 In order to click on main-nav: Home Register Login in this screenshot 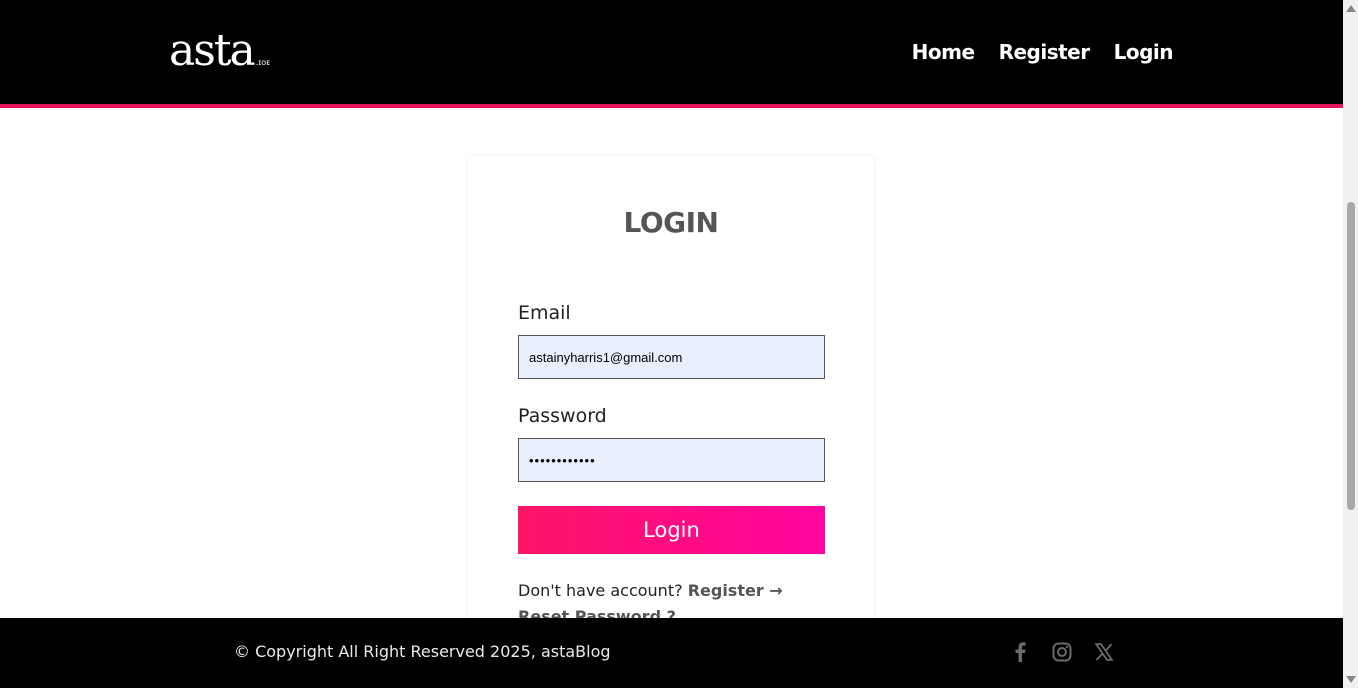, I will do `click(1043, 52)`.